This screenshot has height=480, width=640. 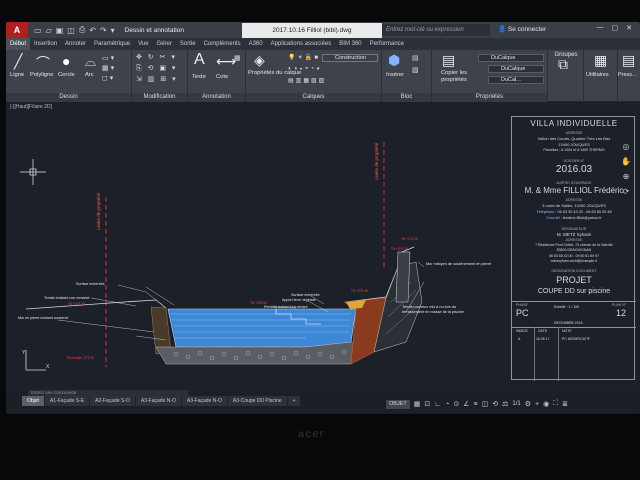 What do you see at coordinates (204, 401) in the screenshot?
I see `layout-tab-facade-no-2: A3-Façade N-O` at bounding box center [204, 401].